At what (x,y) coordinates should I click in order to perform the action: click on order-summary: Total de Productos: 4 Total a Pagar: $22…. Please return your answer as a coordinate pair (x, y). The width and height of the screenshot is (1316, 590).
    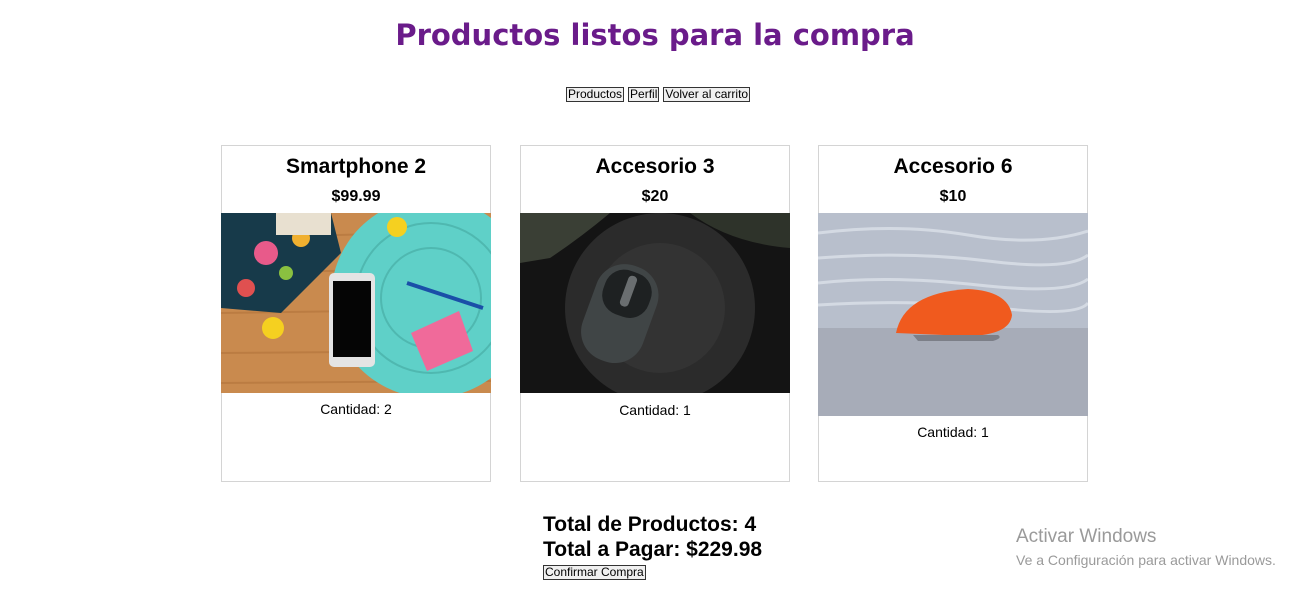
    Looking at the image, I should click on (652, 546).